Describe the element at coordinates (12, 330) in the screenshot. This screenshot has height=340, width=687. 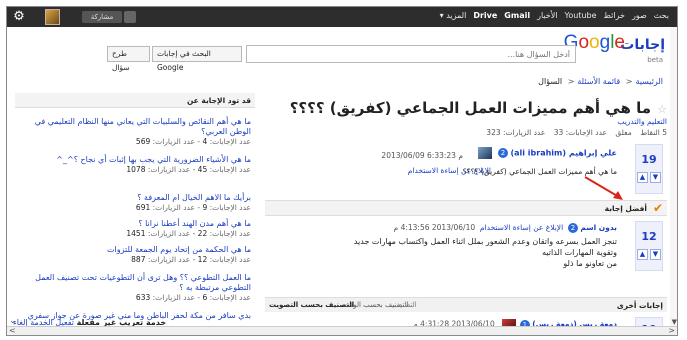
I see `scroll-left-icon: <` at that location.